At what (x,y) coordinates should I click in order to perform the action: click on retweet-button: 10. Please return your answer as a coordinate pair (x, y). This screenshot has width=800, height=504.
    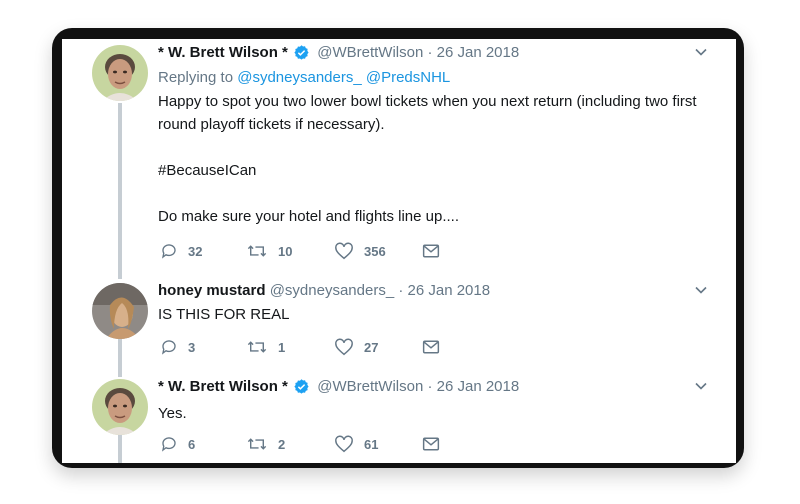
    Looking at the image, I should click on (290, 251).